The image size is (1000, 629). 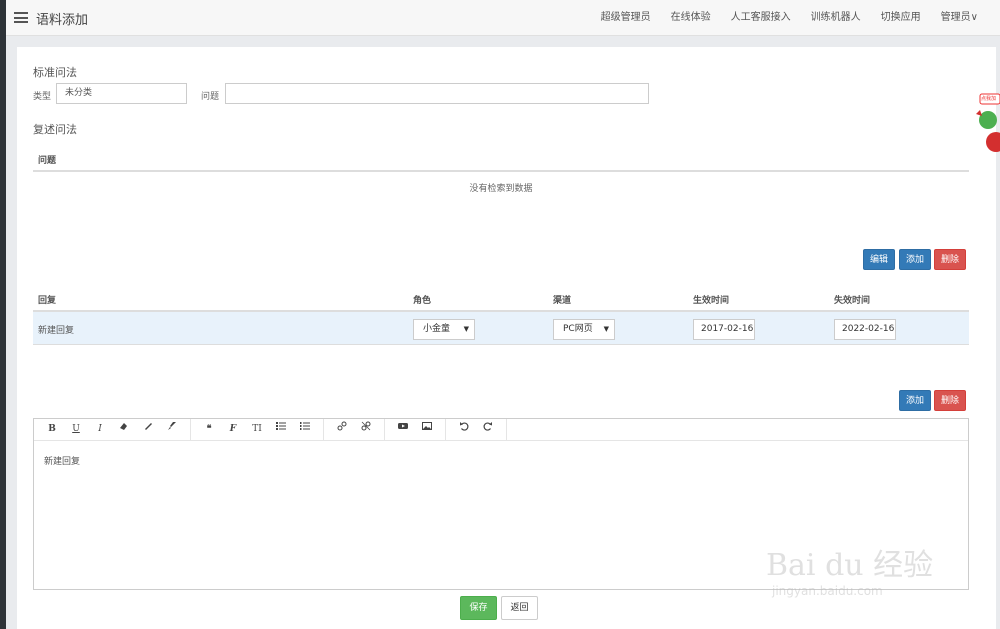 I want to click on top-bar: 语料添加 超级管理员 在线体验 人工客服接入 训练机器人 切换应用 管理员∨, so click(x=503, y=18).